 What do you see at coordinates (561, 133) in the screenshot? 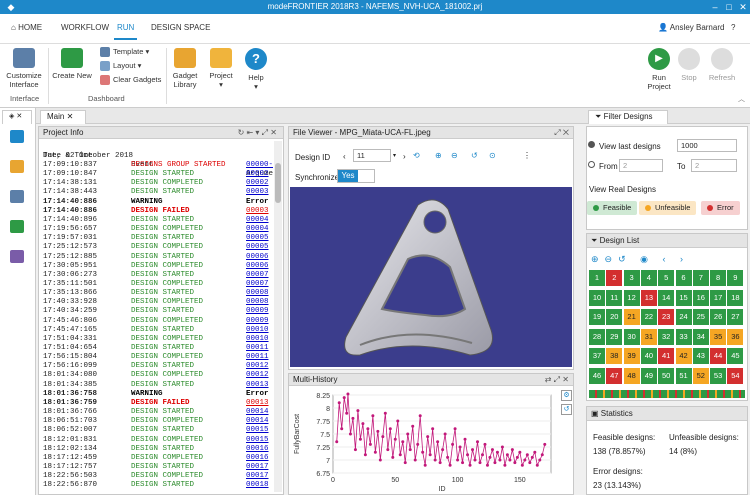
I see `panel-controls: ⤢ ✕` at bounding box center [561, 133].